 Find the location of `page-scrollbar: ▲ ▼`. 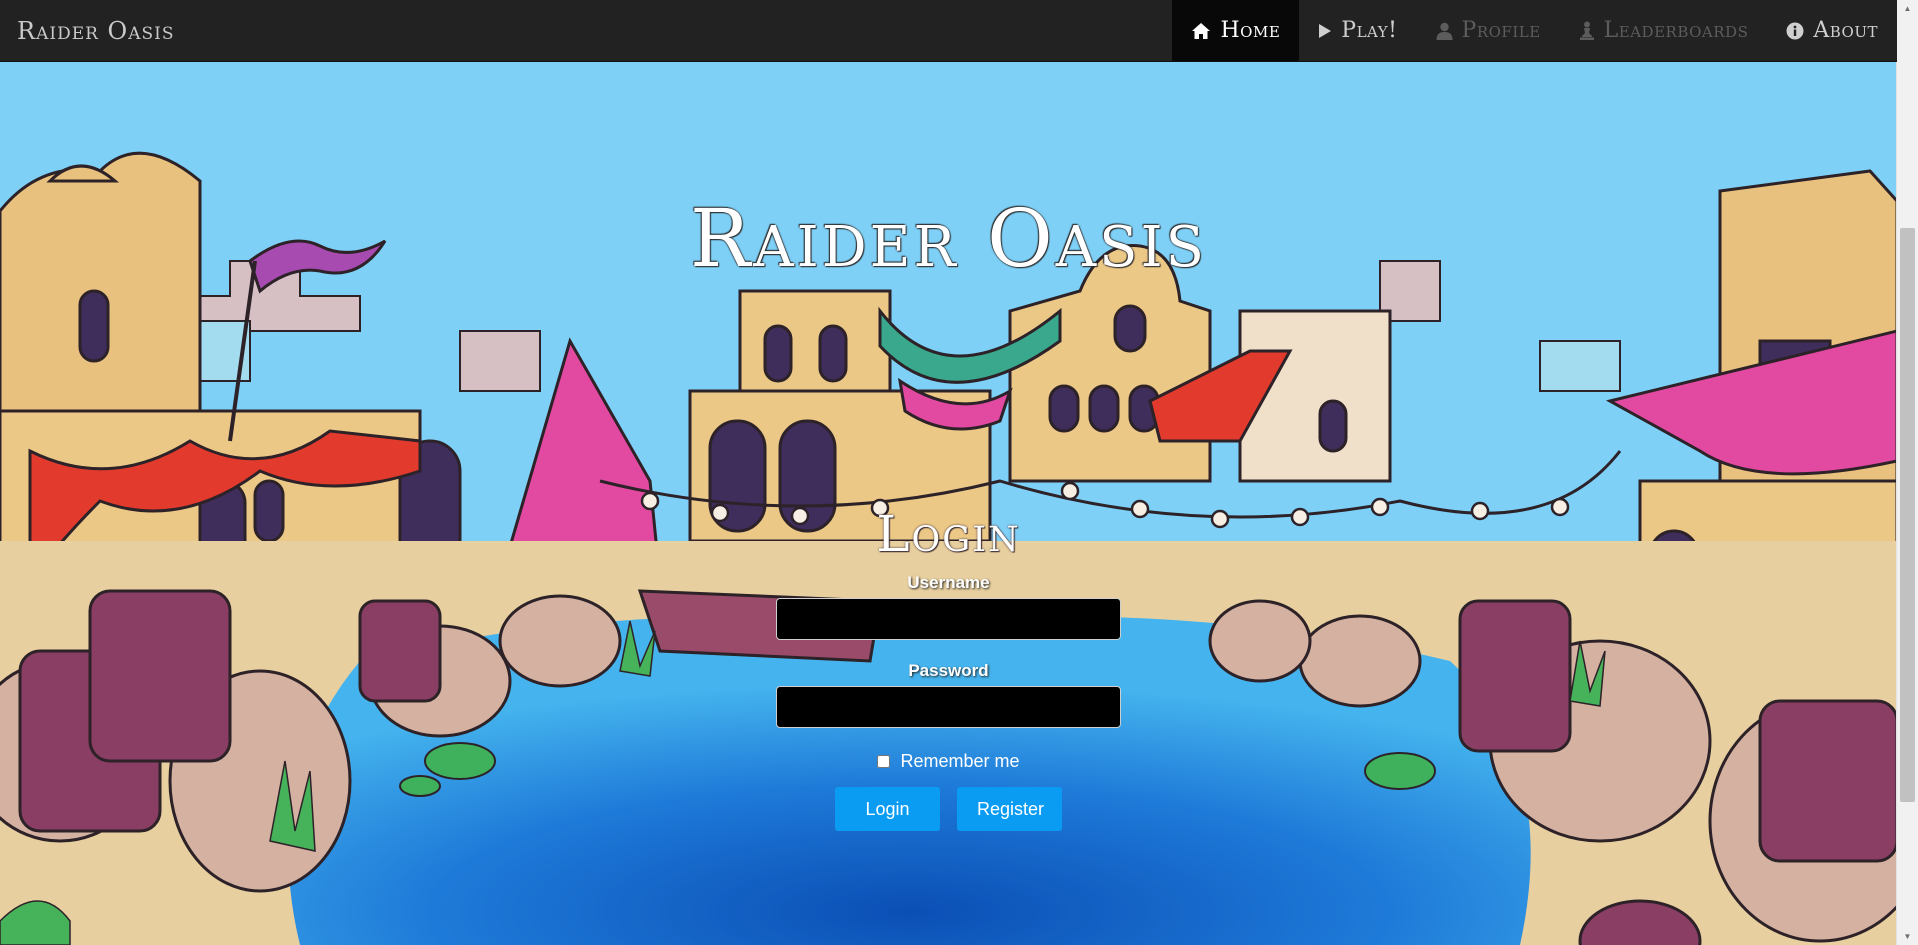

page-scrollbar: ▲ ▼ is located at coordinates (1907, 472).